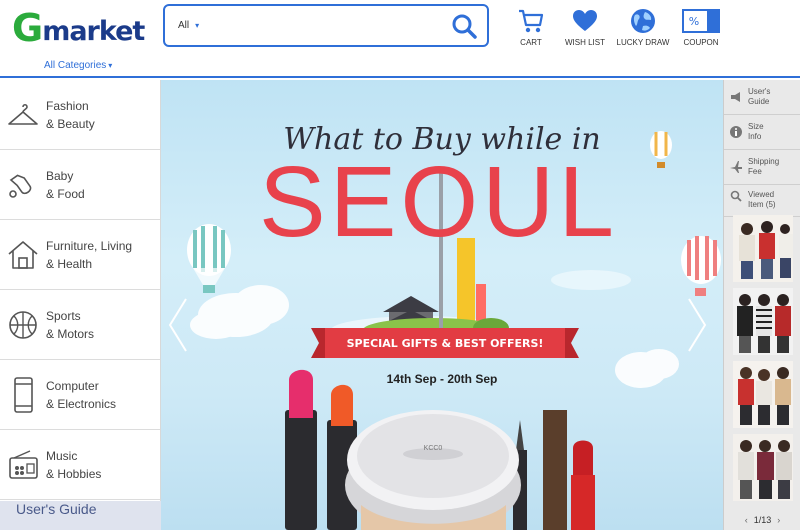 The image size is (800, 530). Describe the element at coordinates (184, 25) in the screenshot. I see `search-scope-value: All` at that location.